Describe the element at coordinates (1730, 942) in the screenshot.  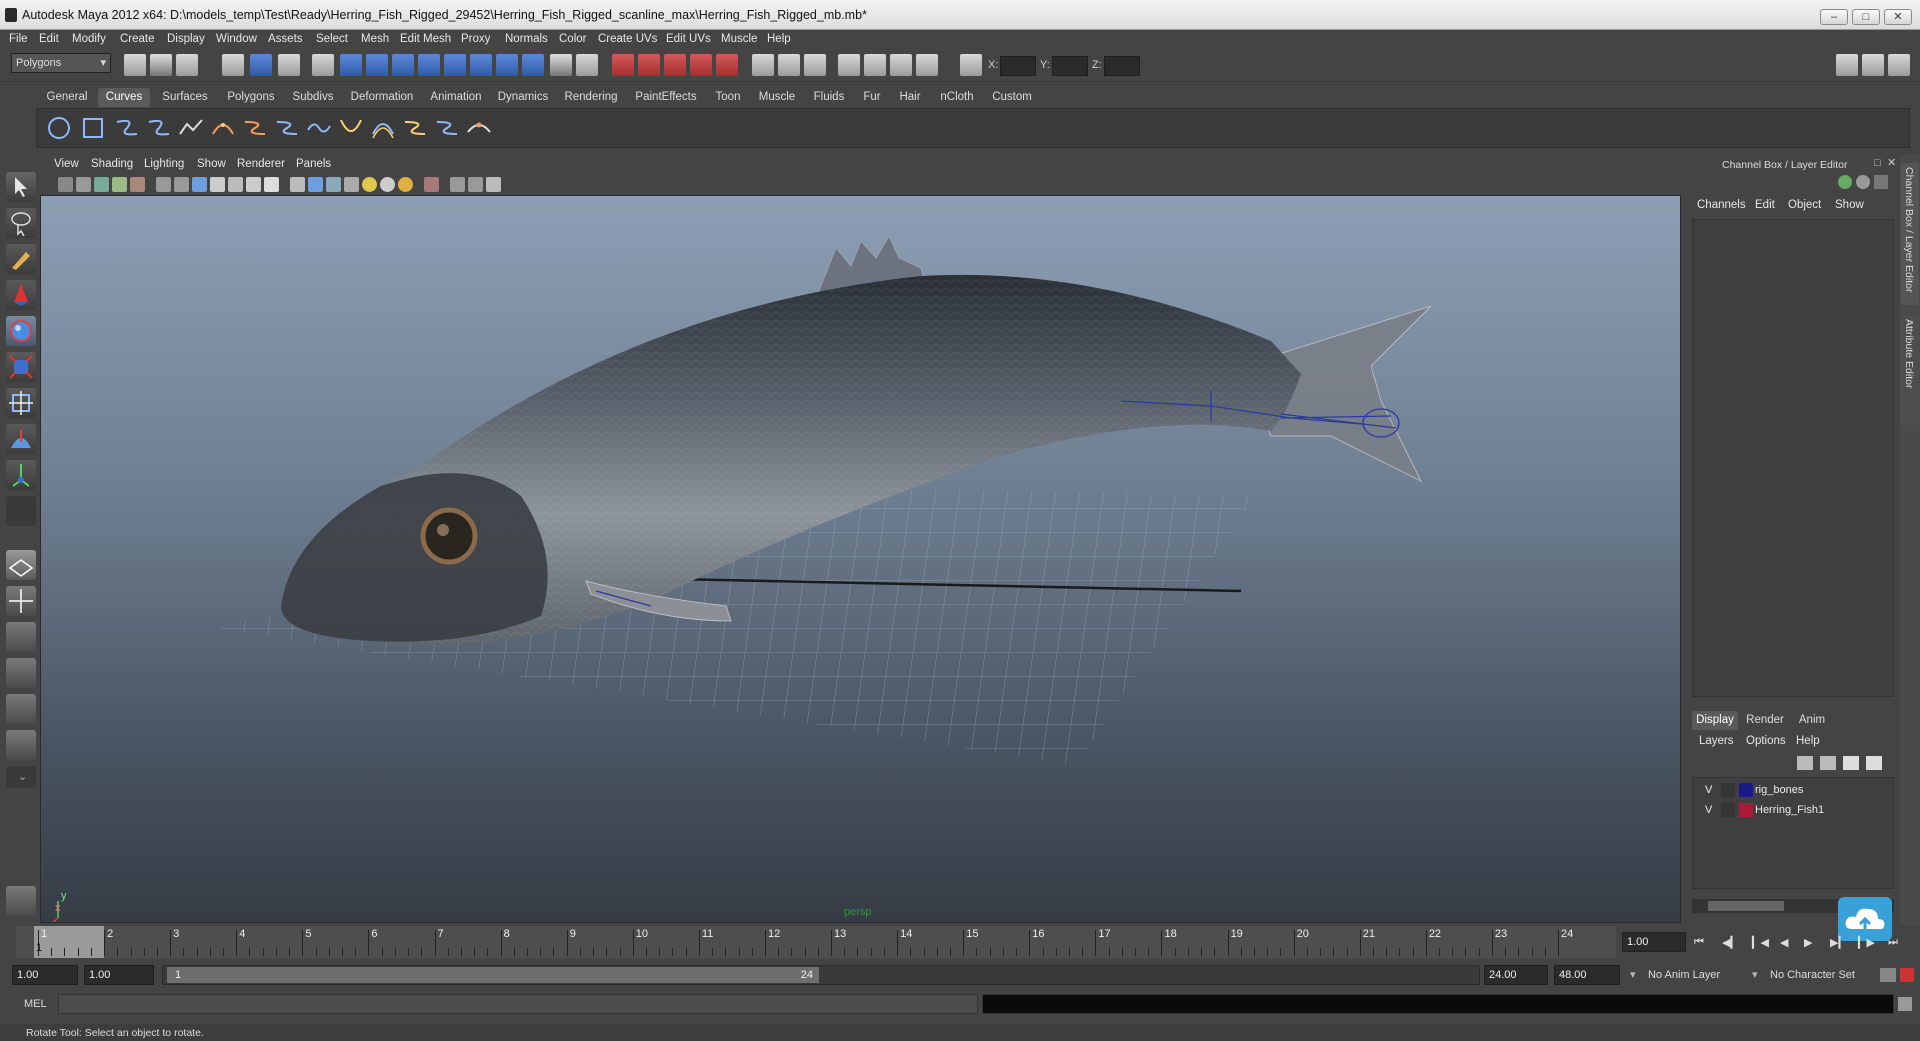
I see `step-back-frame-icon: ◀▎` at that location.